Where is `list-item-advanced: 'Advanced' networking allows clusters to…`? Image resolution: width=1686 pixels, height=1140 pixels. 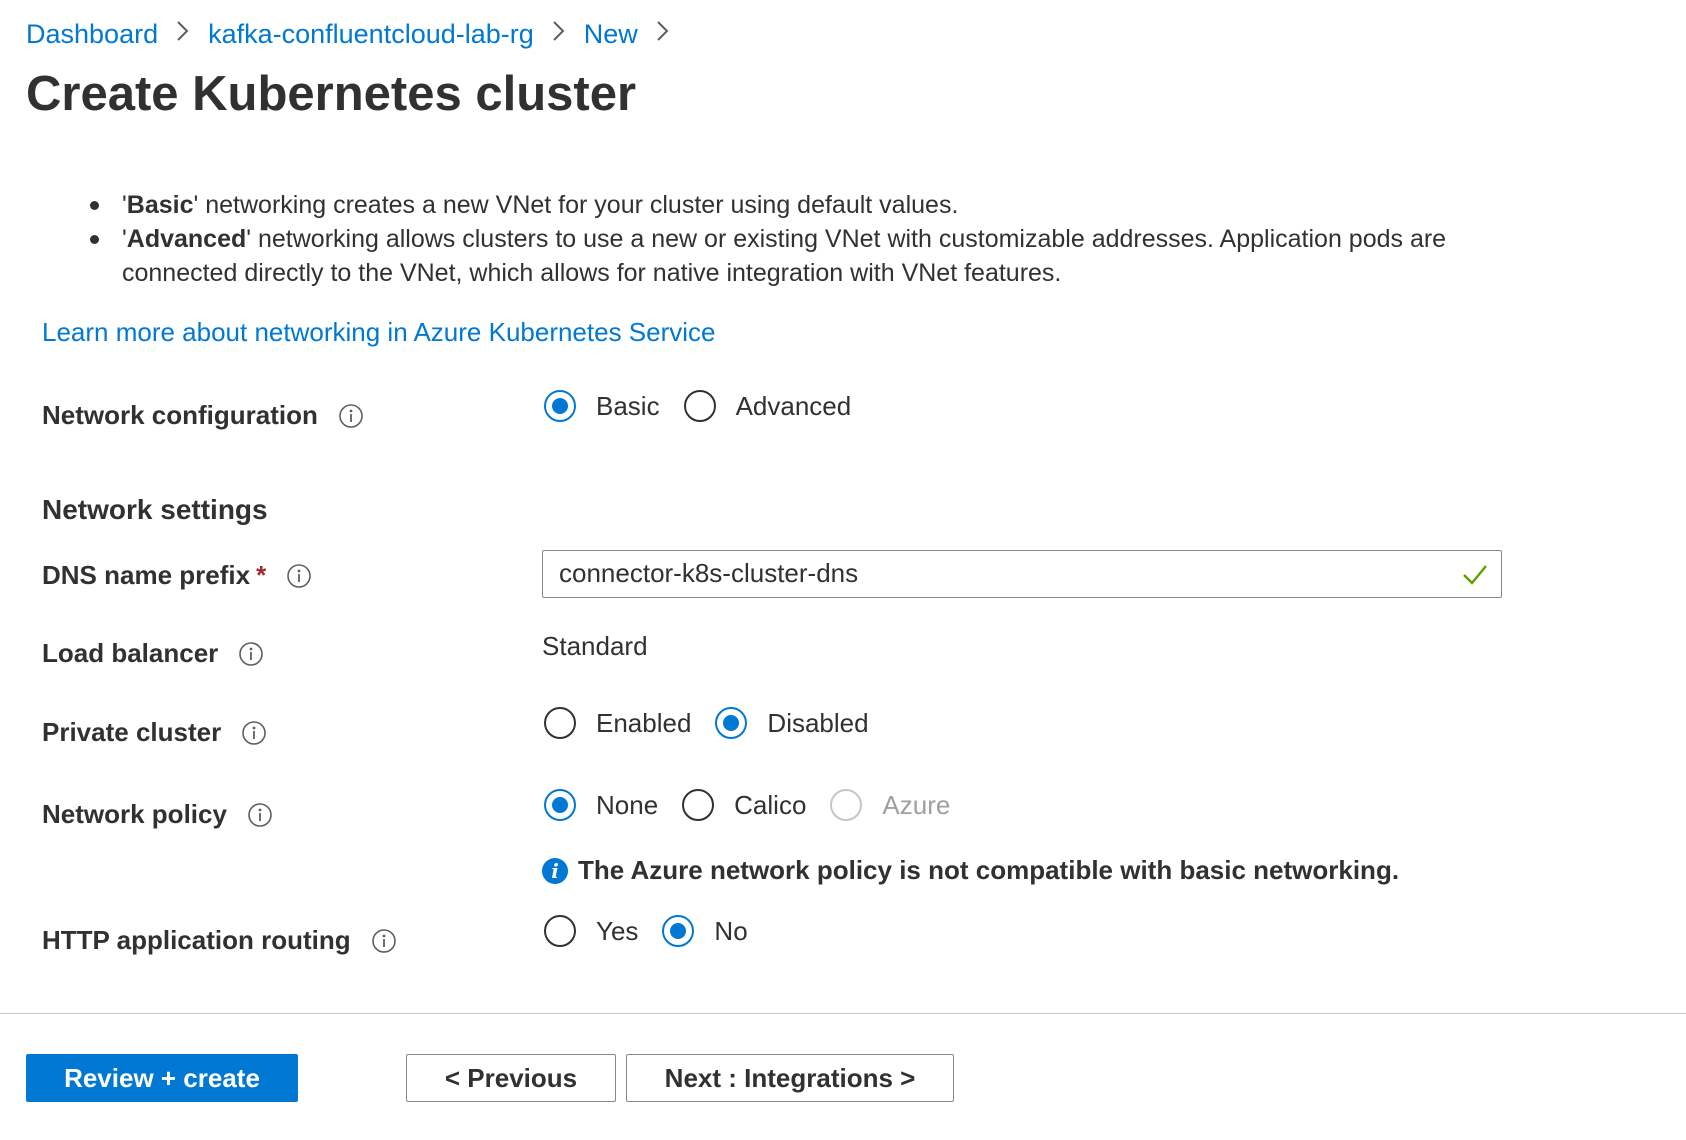
list-item-advanced: 'Advanced' networking allows clusters to… is located at coordinates (796, 256).